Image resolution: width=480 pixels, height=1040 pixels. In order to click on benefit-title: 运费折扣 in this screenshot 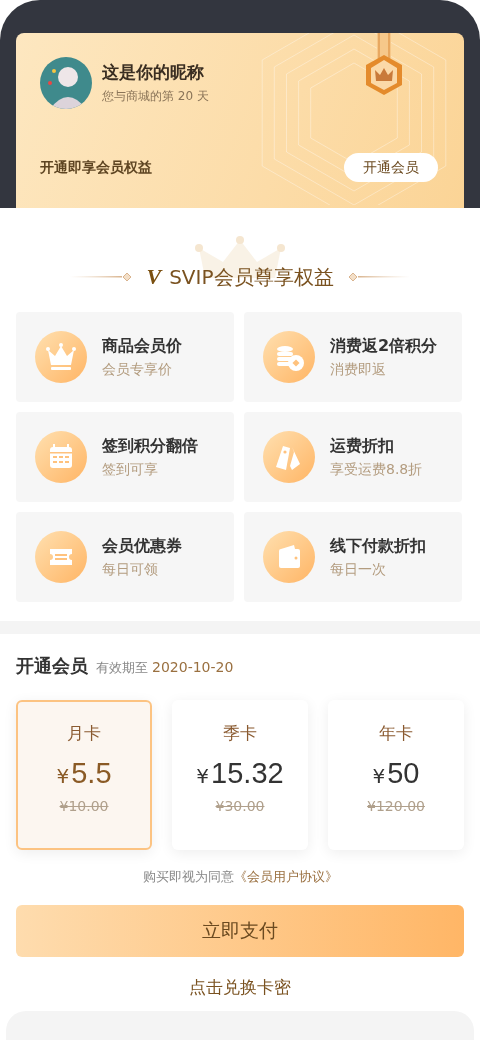, I will do `click(362, 446)`.